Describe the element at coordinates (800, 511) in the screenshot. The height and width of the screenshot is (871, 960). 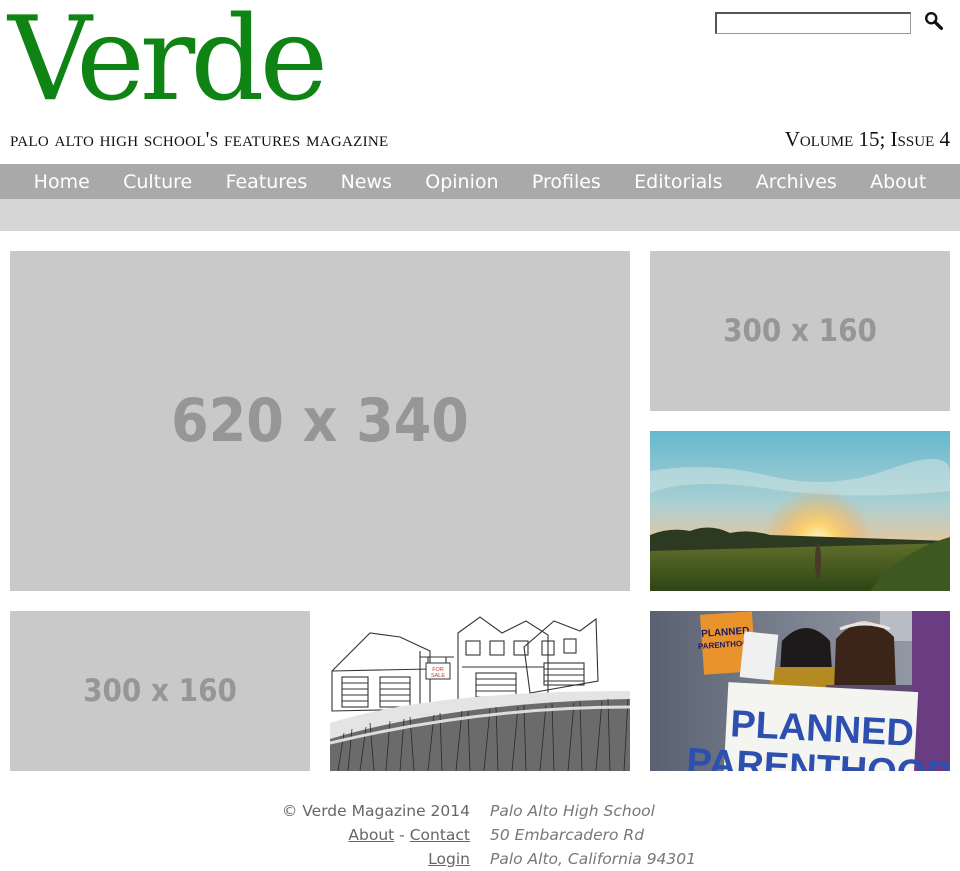
I see `story-sunset-image` at that location.